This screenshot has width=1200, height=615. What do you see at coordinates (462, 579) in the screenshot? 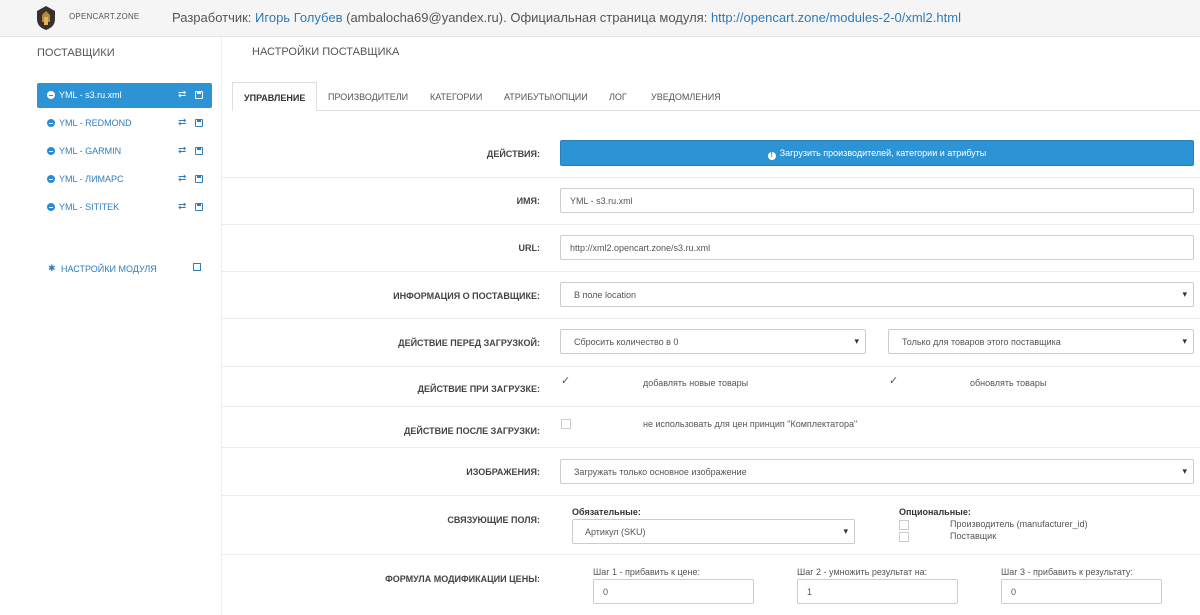
I see `price-formula-label: ФОРМУЛА МОДИФИКАЦИИ ЦЕНЫ:` at bounding box center [462, 579].